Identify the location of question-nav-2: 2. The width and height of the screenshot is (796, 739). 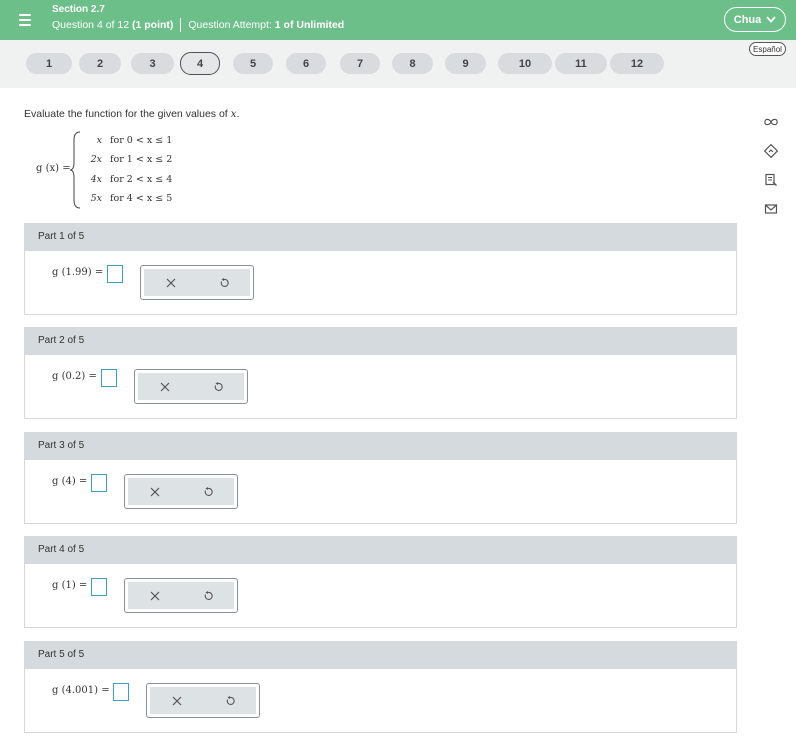
(100, 63).